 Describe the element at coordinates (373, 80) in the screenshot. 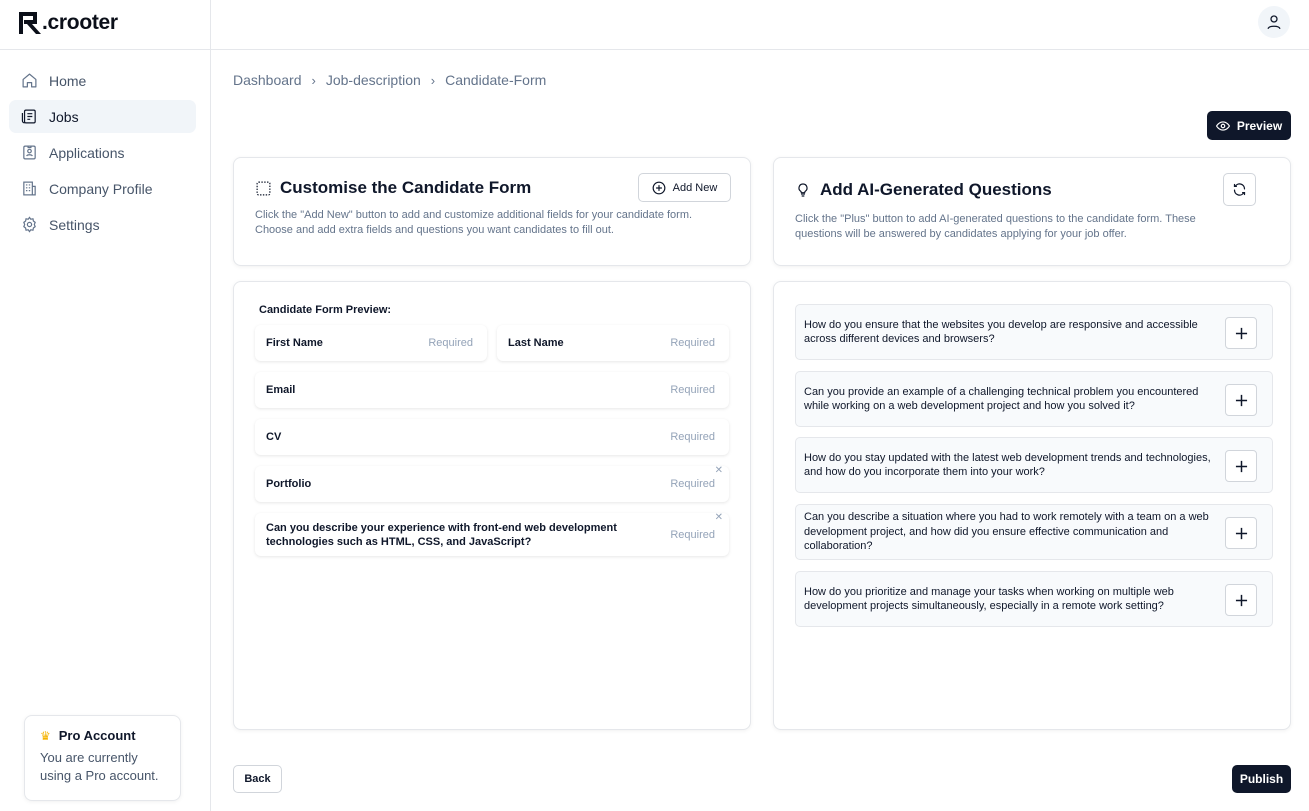

I see `breadcrumb-job-description: Job-description` at that location.